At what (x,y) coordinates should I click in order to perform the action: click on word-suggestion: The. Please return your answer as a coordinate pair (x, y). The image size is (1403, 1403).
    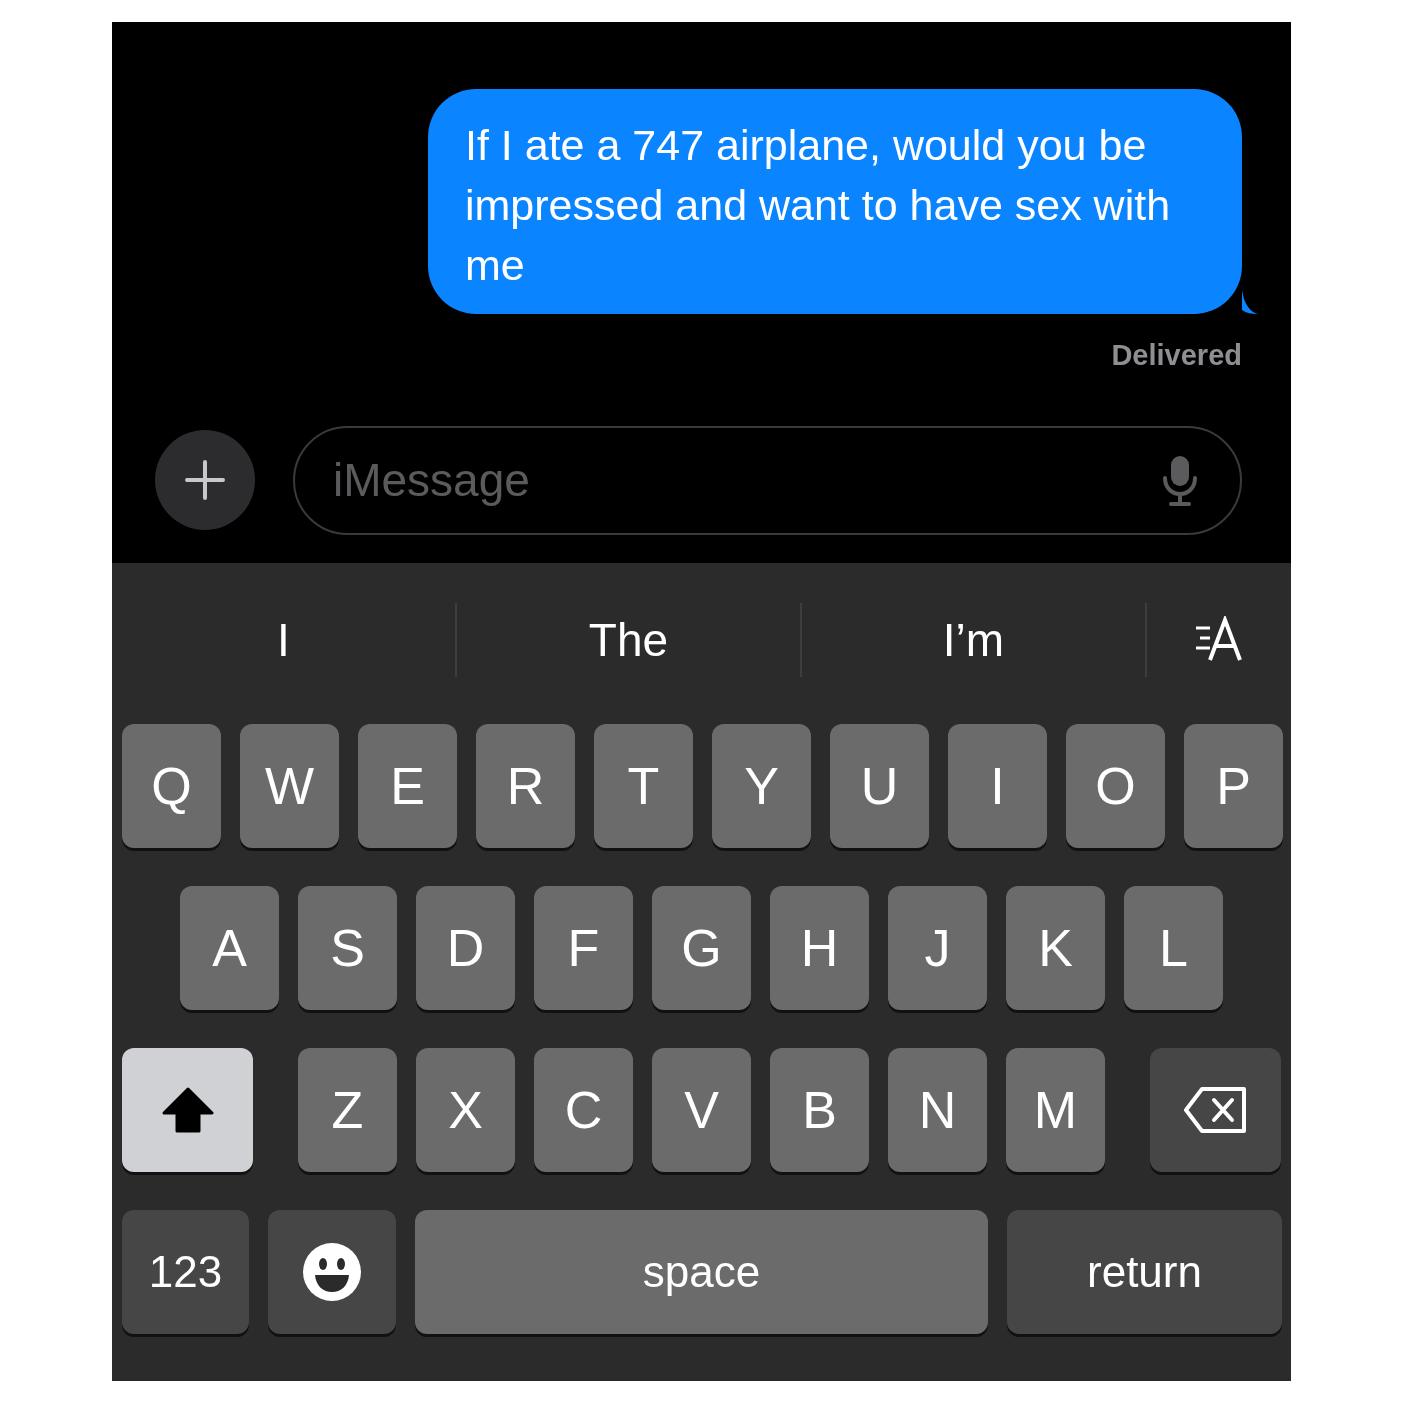
    Looking at the image, I should click on (628, 640).